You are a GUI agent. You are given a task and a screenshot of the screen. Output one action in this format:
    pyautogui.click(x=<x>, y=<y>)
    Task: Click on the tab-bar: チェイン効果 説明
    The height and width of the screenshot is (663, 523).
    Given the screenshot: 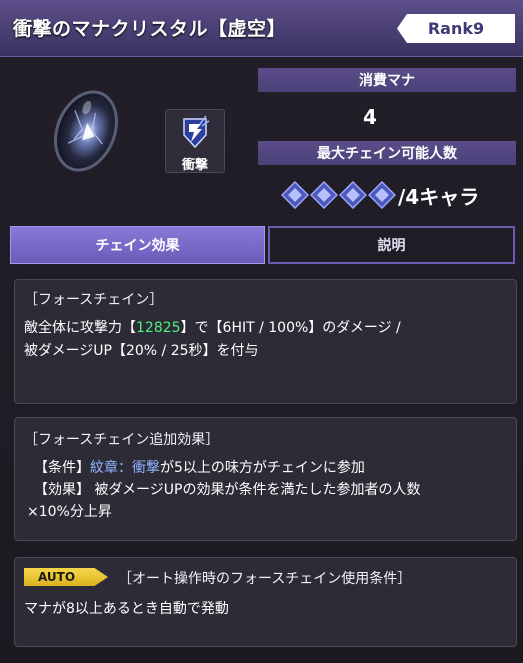 What is the action you would take?
    pyautogui.click(x=262, y=245)
    